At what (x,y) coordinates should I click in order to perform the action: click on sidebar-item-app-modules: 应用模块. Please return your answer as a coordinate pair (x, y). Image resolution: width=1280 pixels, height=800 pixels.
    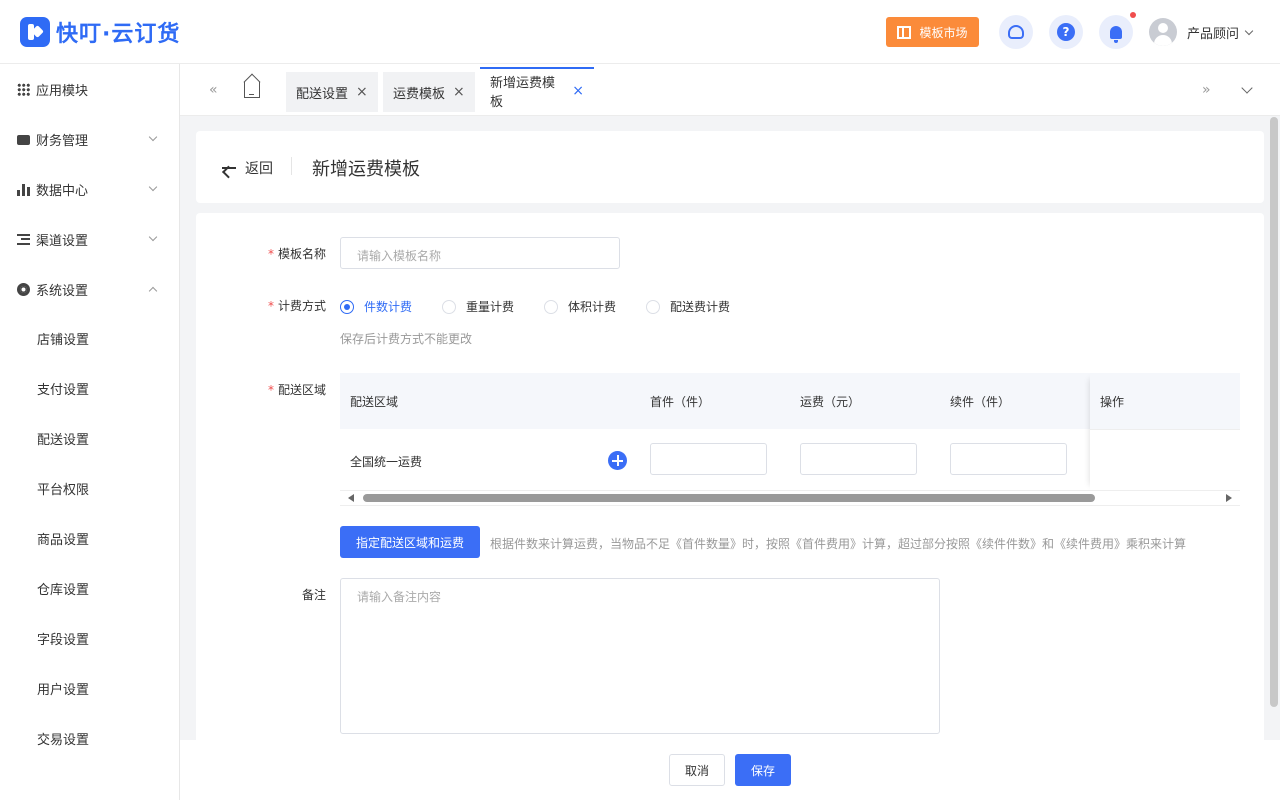
    Looking at the image, I should click on (89, 89).